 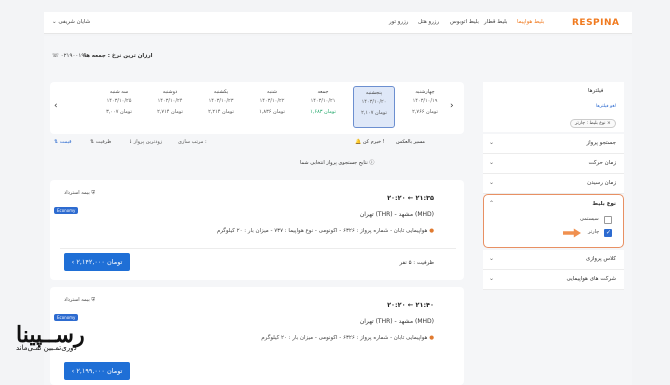 What do you see at coordinates (65, 142) in the screenshot?
I see `sort-price-label: قیمت` at bounding box center [65, 142].